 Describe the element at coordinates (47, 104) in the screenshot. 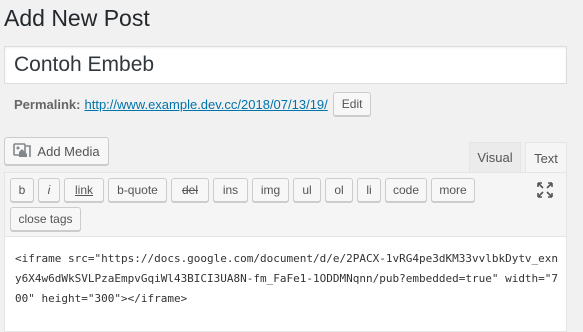

I see `permalink-label: Permalink:` at that location.